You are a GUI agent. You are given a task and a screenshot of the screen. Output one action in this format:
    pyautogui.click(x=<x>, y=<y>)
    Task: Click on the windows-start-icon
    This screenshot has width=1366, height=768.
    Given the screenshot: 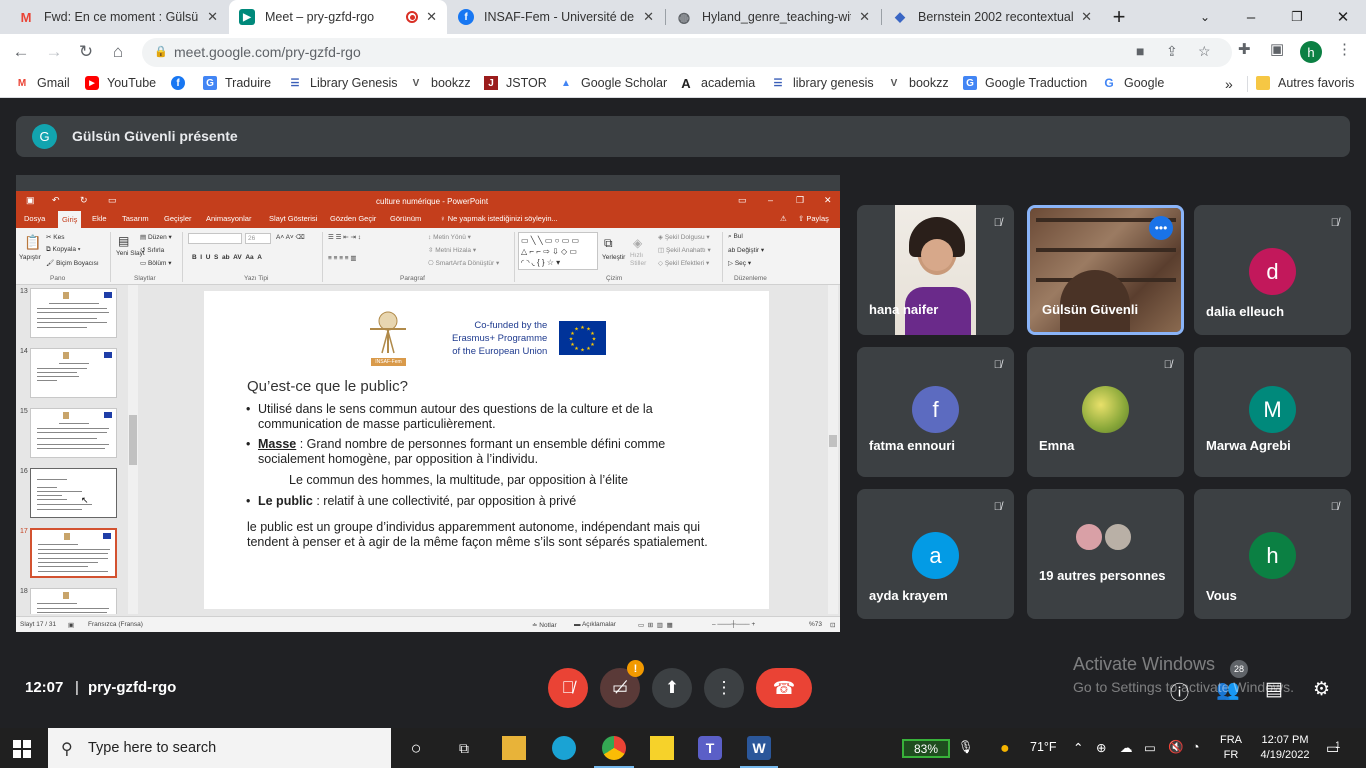 What is the action you would take?
    pyautogui.click(x=22, y=749)
    